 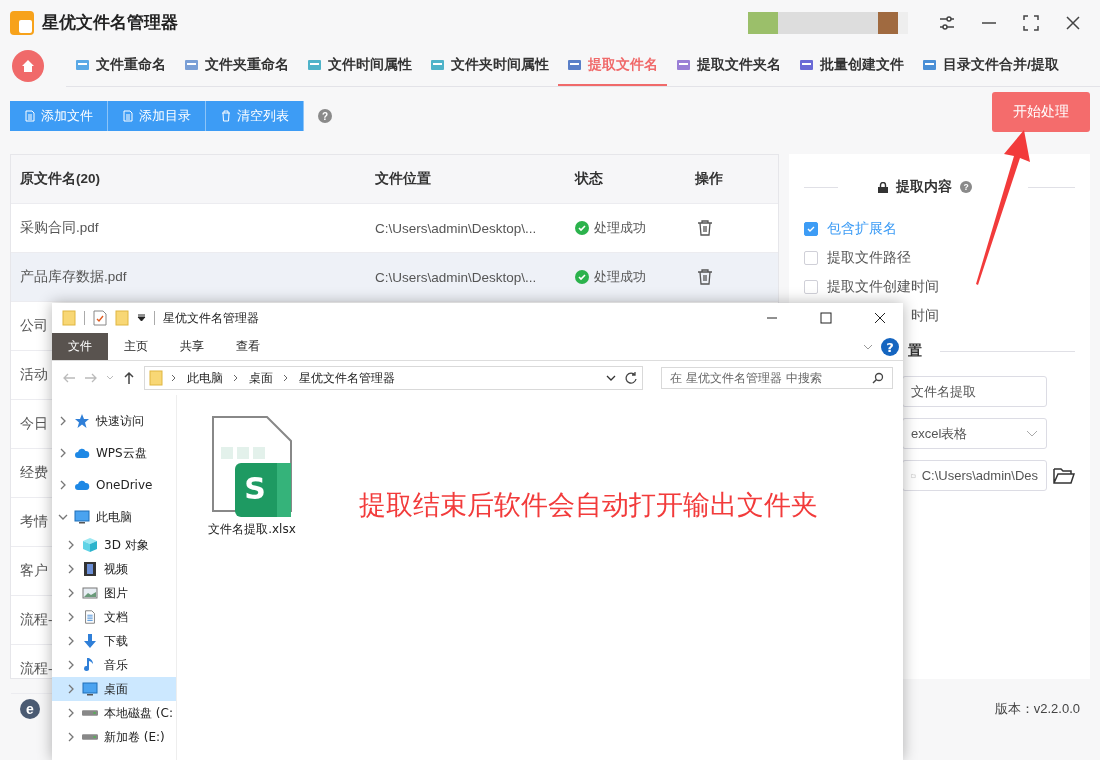 I want to click on browser-logo-icon: e, so click(x=30, y=709).